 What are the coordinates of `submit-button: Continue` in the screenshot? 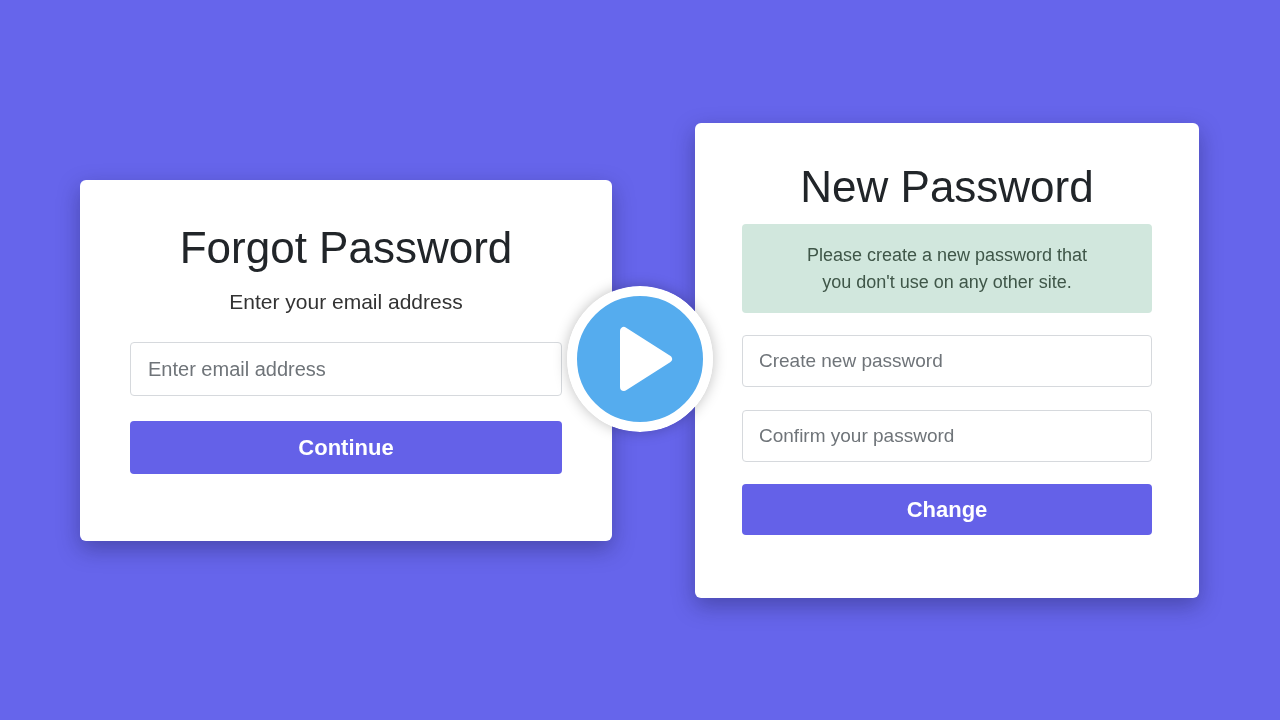 It's located at (346, 447).